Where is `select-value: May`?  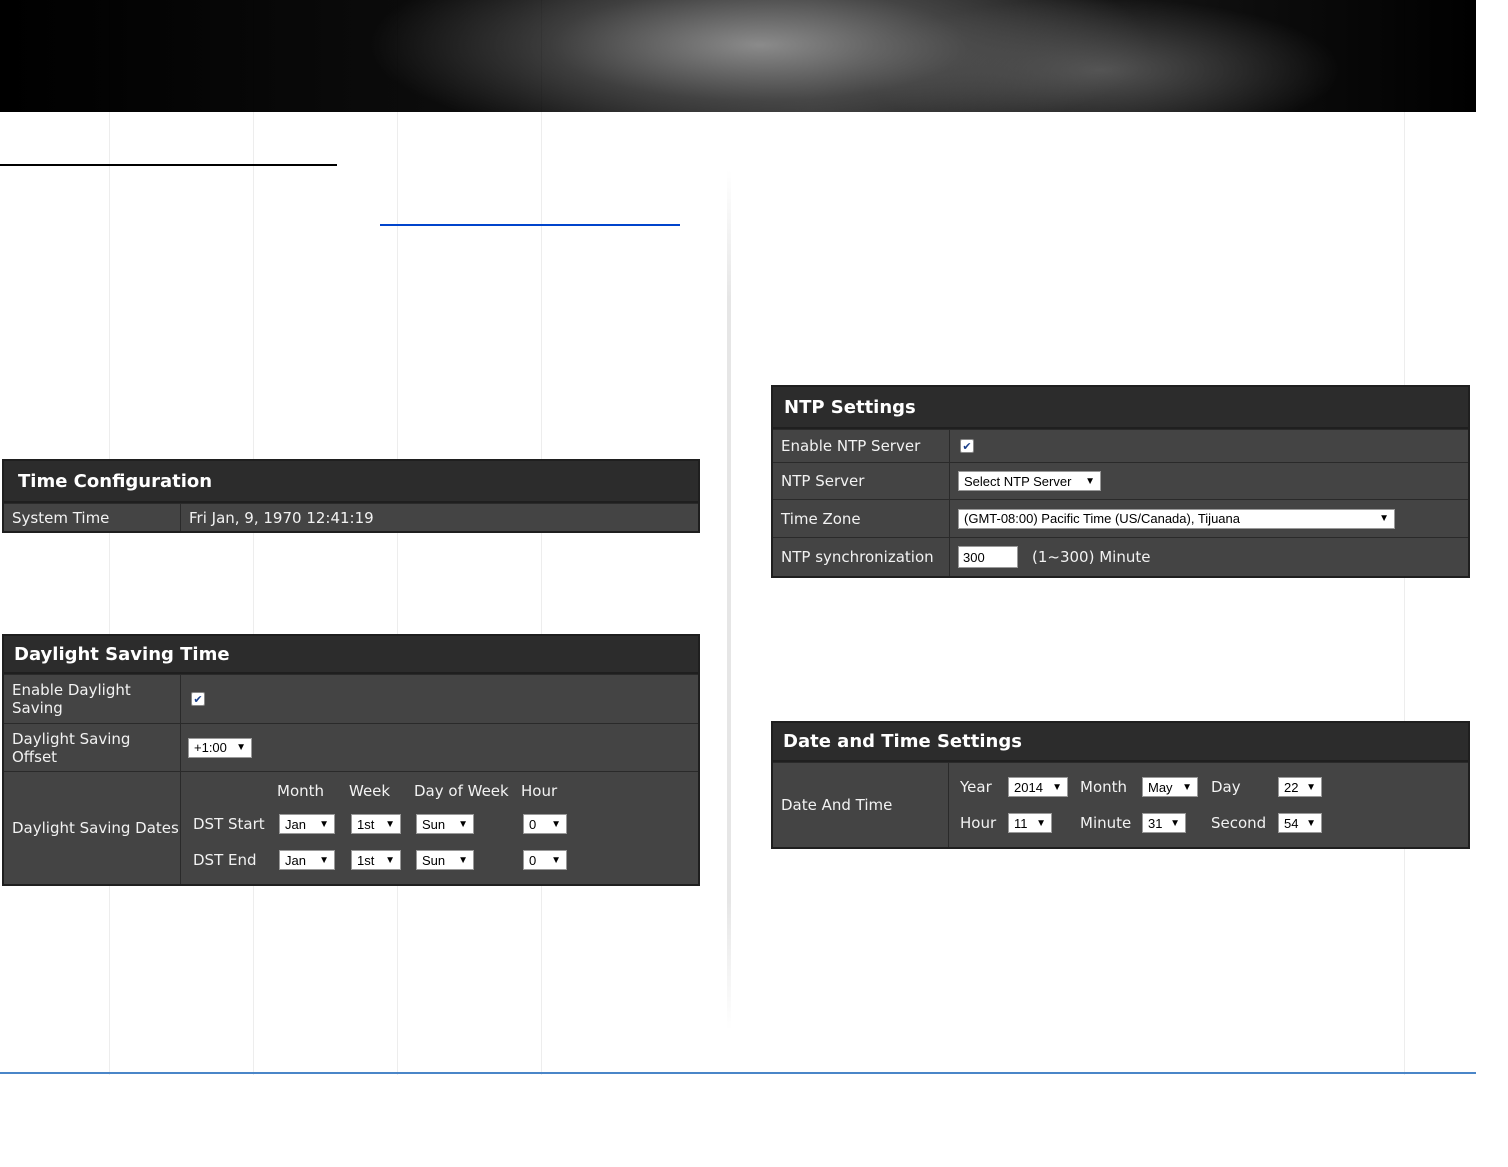 select-value: May is located at coordinates (1160, 787).